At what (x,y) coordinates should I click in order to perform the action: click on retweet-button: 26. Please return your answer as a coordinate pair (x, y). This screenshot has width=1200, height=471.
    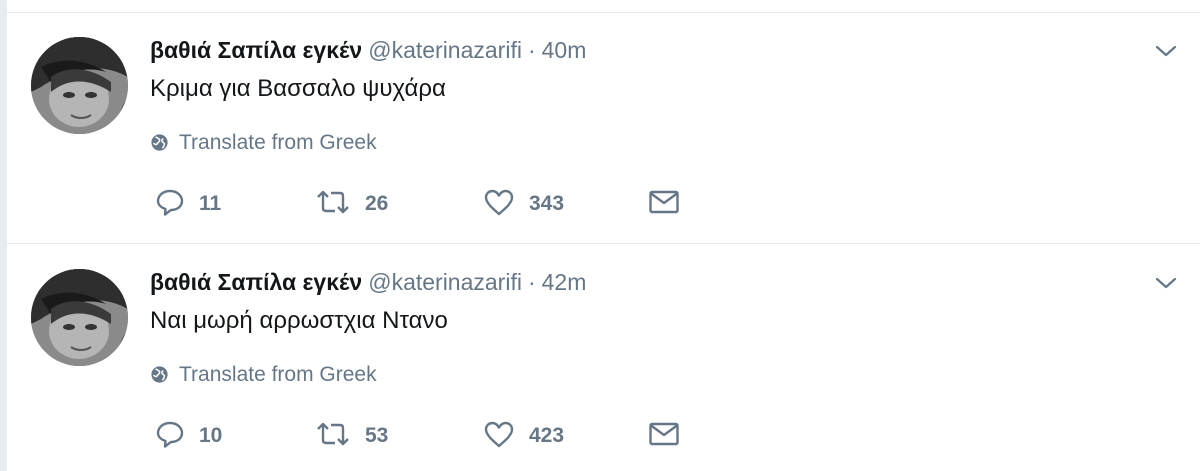
    Looking at the image, I should click on (351, 204).